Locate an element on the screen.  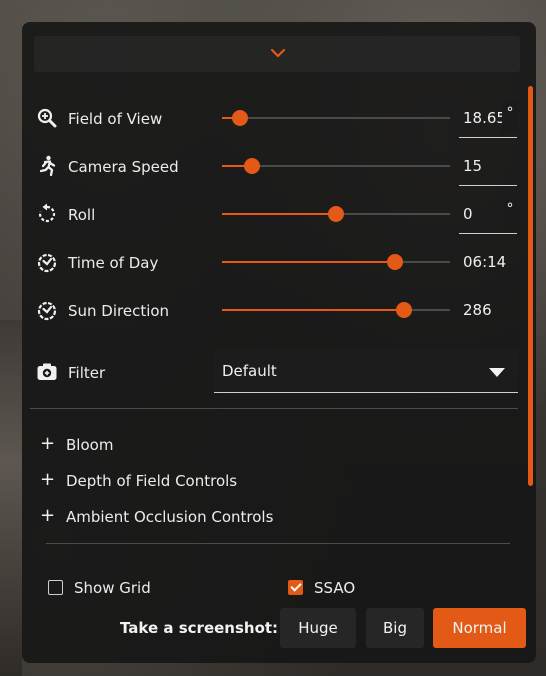
sun-direction-slider is located at coordinates (336, 310).